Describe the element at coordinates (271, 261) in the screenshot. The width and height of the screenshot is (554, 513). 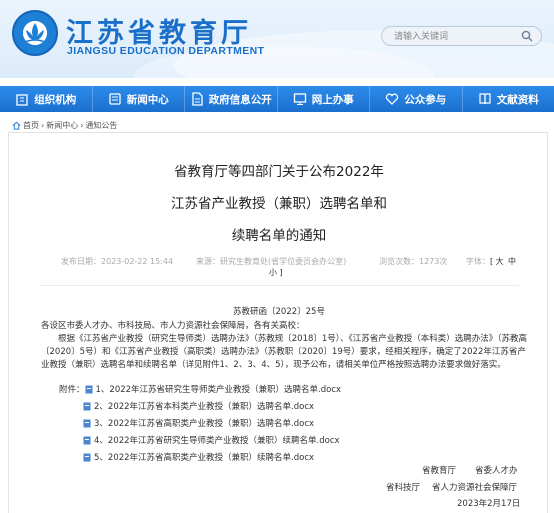
I see `source: 来源：研究生教育处(省学位委员会办公室)` at that location.